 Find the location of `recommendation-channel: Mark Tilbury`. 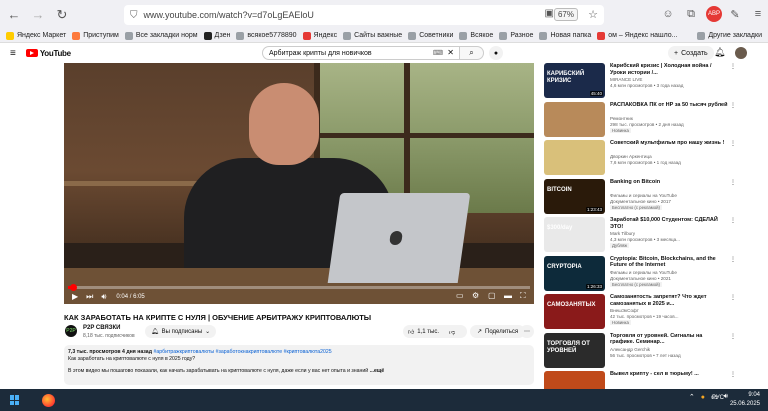

recommendation-channel: Mark Tilbury is located at coordinates (622, 233).